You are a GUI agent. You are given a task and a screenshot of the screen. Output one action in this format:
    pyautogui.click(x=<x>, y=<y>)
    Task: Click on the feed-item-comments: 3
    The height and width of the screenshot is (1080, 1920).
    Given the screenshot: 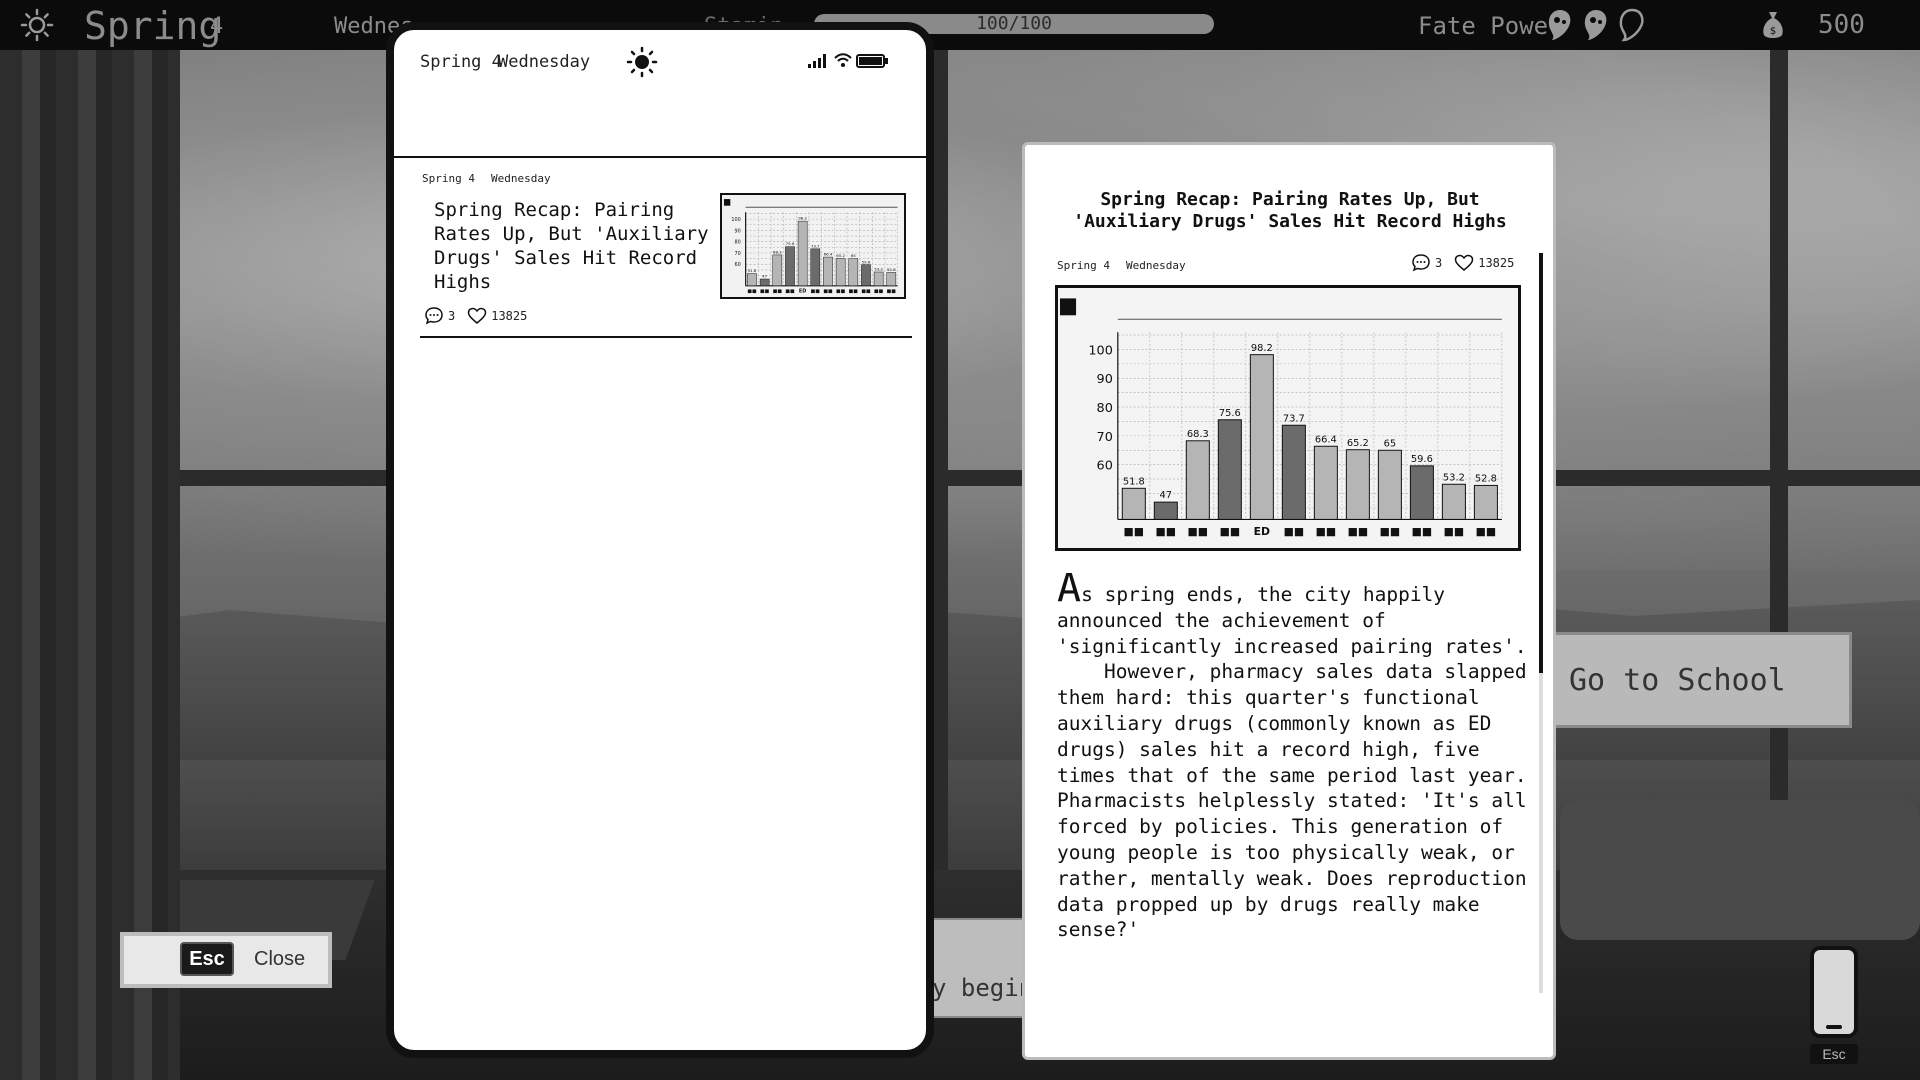 What is the action you would take?
    pyautogui.click(x=452, y=316)
    